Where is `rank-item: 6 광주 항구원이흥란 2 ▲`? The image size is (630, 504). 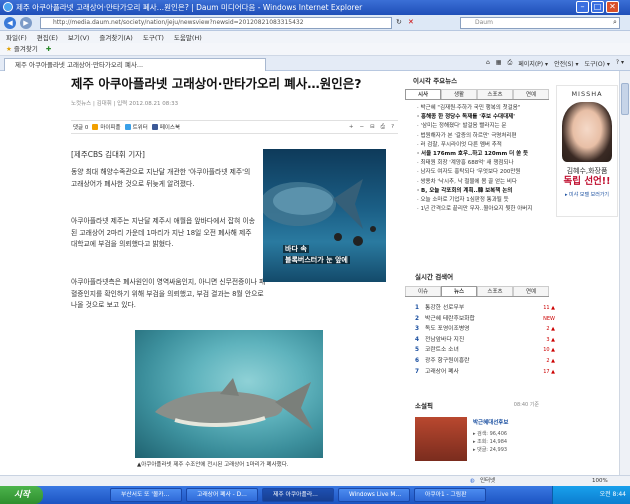
rank-item: 6 광주 항구원이흥란 2 ▲ is located at coordinates (485, 361).